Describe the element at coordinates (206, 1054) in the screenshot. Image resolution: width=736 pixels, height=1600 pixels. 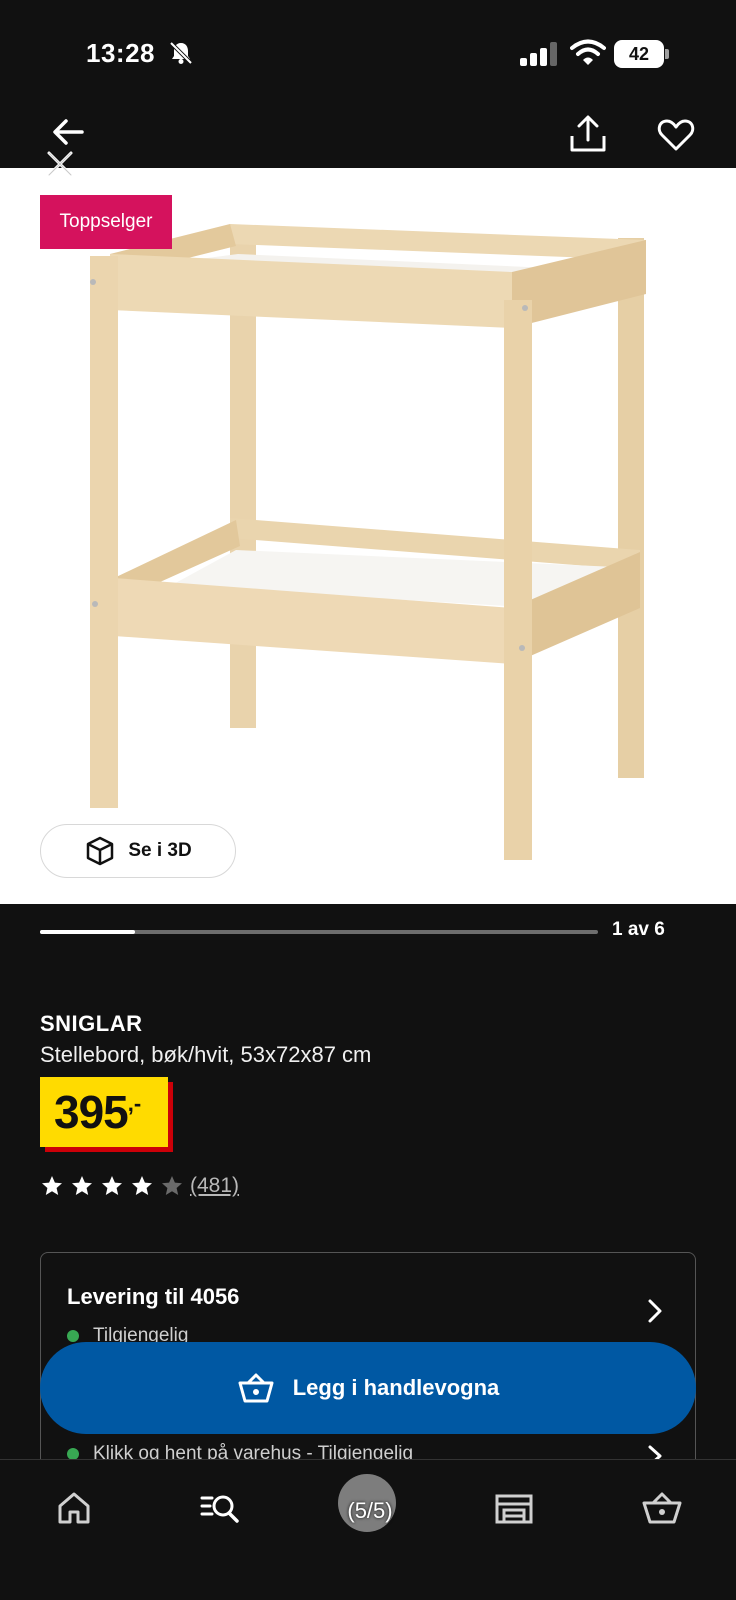
I see `product-description: Stellebord, bøk/hvit, 53x72x87 cm` at that location.